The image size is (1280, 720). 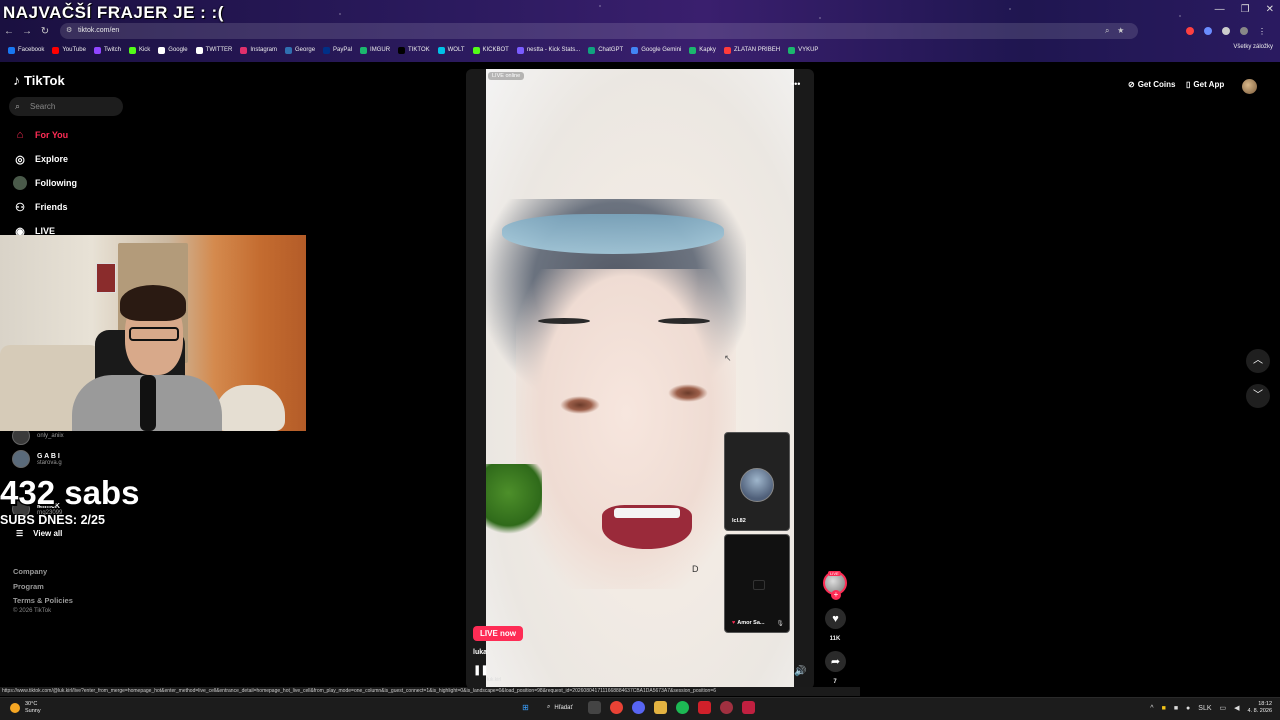 What do you see at coordinates (808, 50) in the screenshot?
I see `bookmark-label: VYKUP` at bounding box center [808, 50].